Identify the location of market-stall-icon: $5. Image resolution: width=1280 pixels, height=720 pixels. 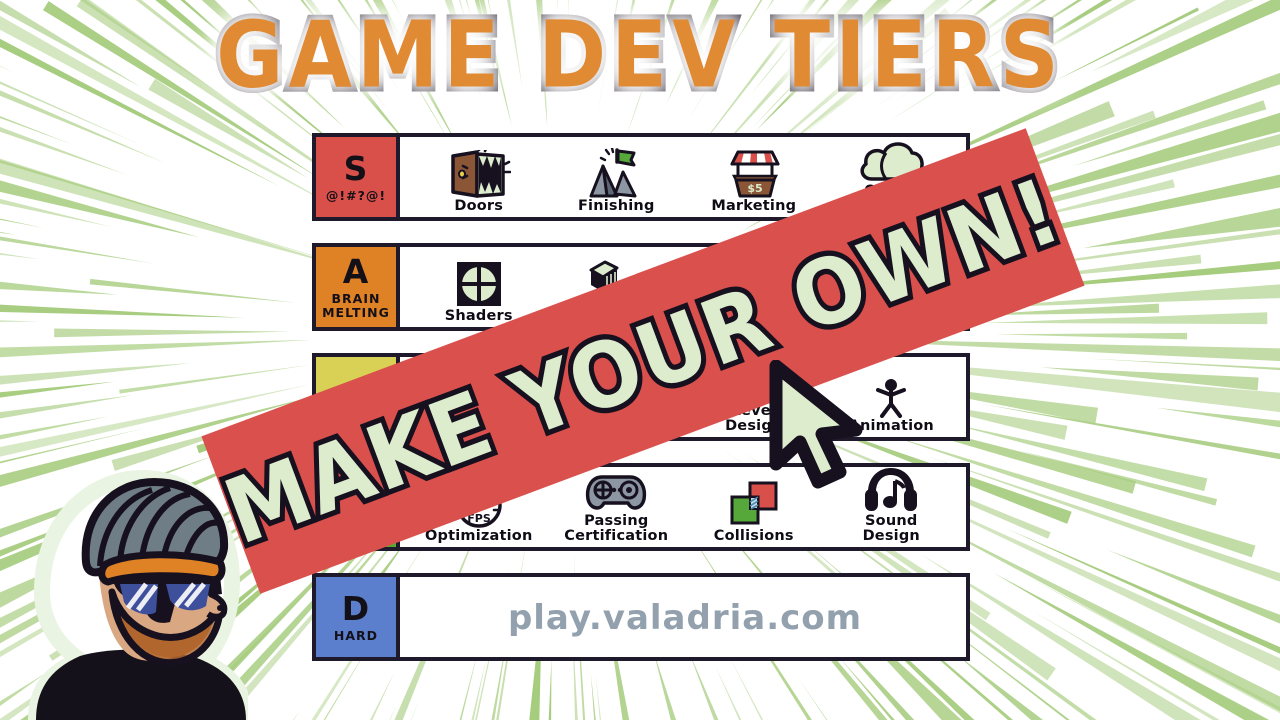
(754, 174).